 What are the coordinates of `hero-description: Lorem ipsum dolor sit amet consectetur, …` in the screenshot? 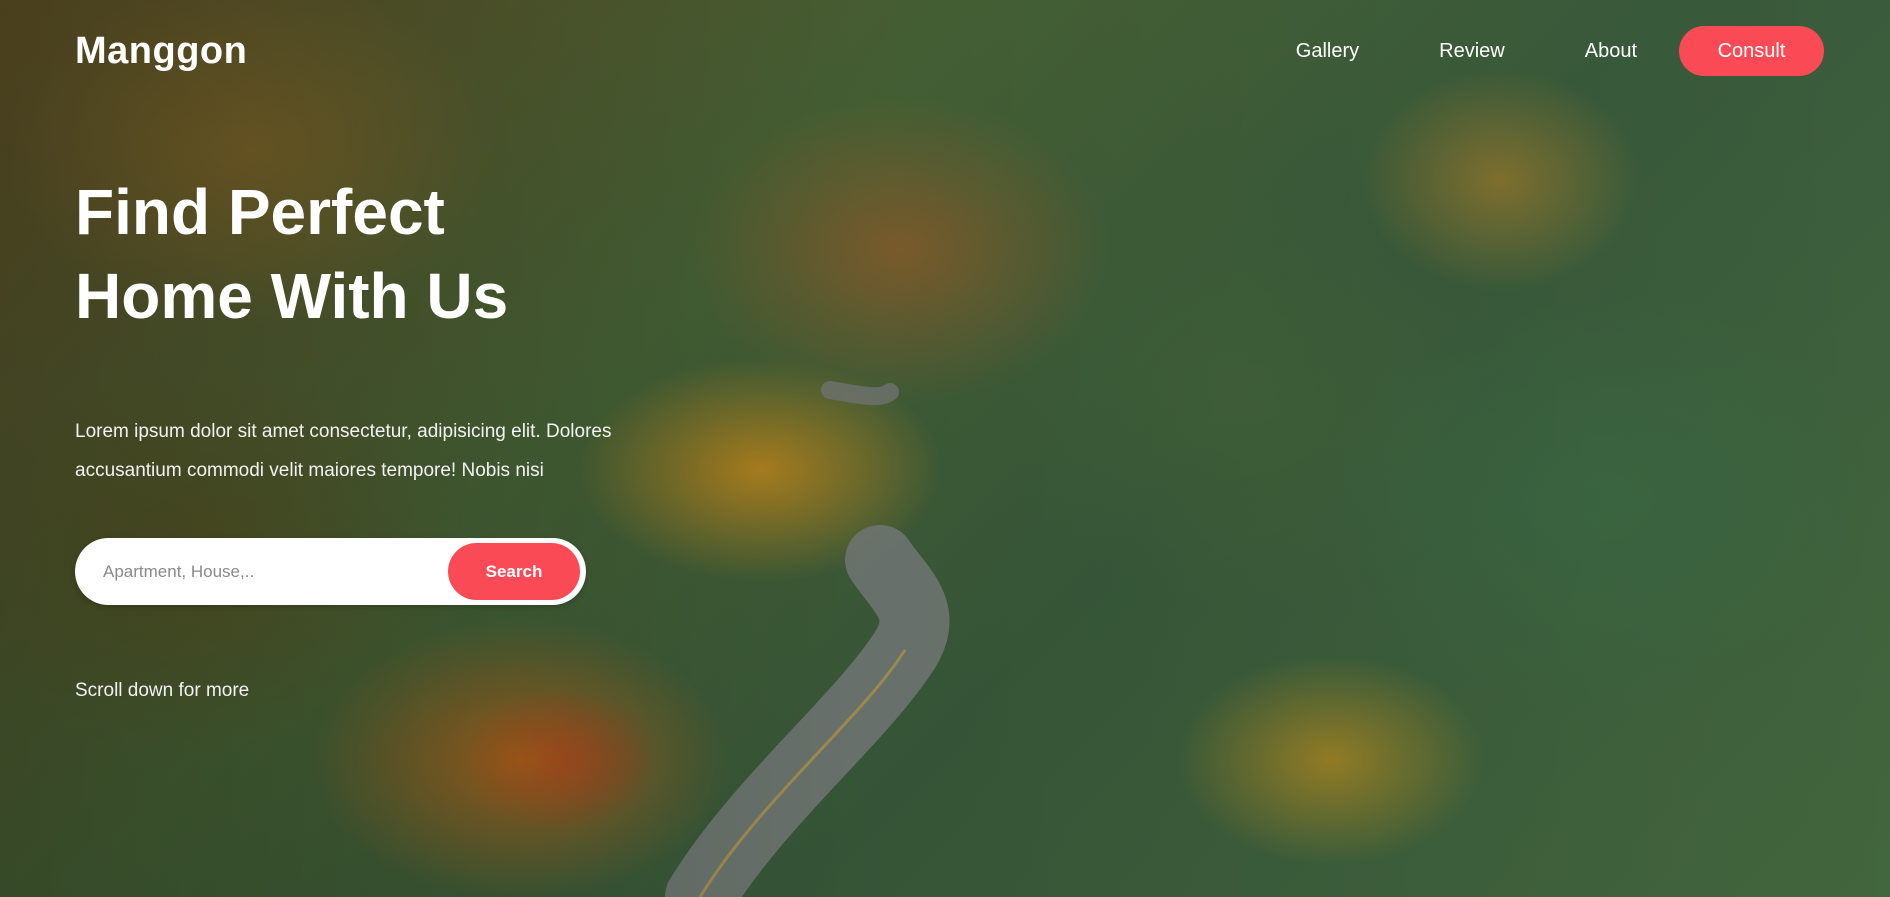 It's located at (375, 451).